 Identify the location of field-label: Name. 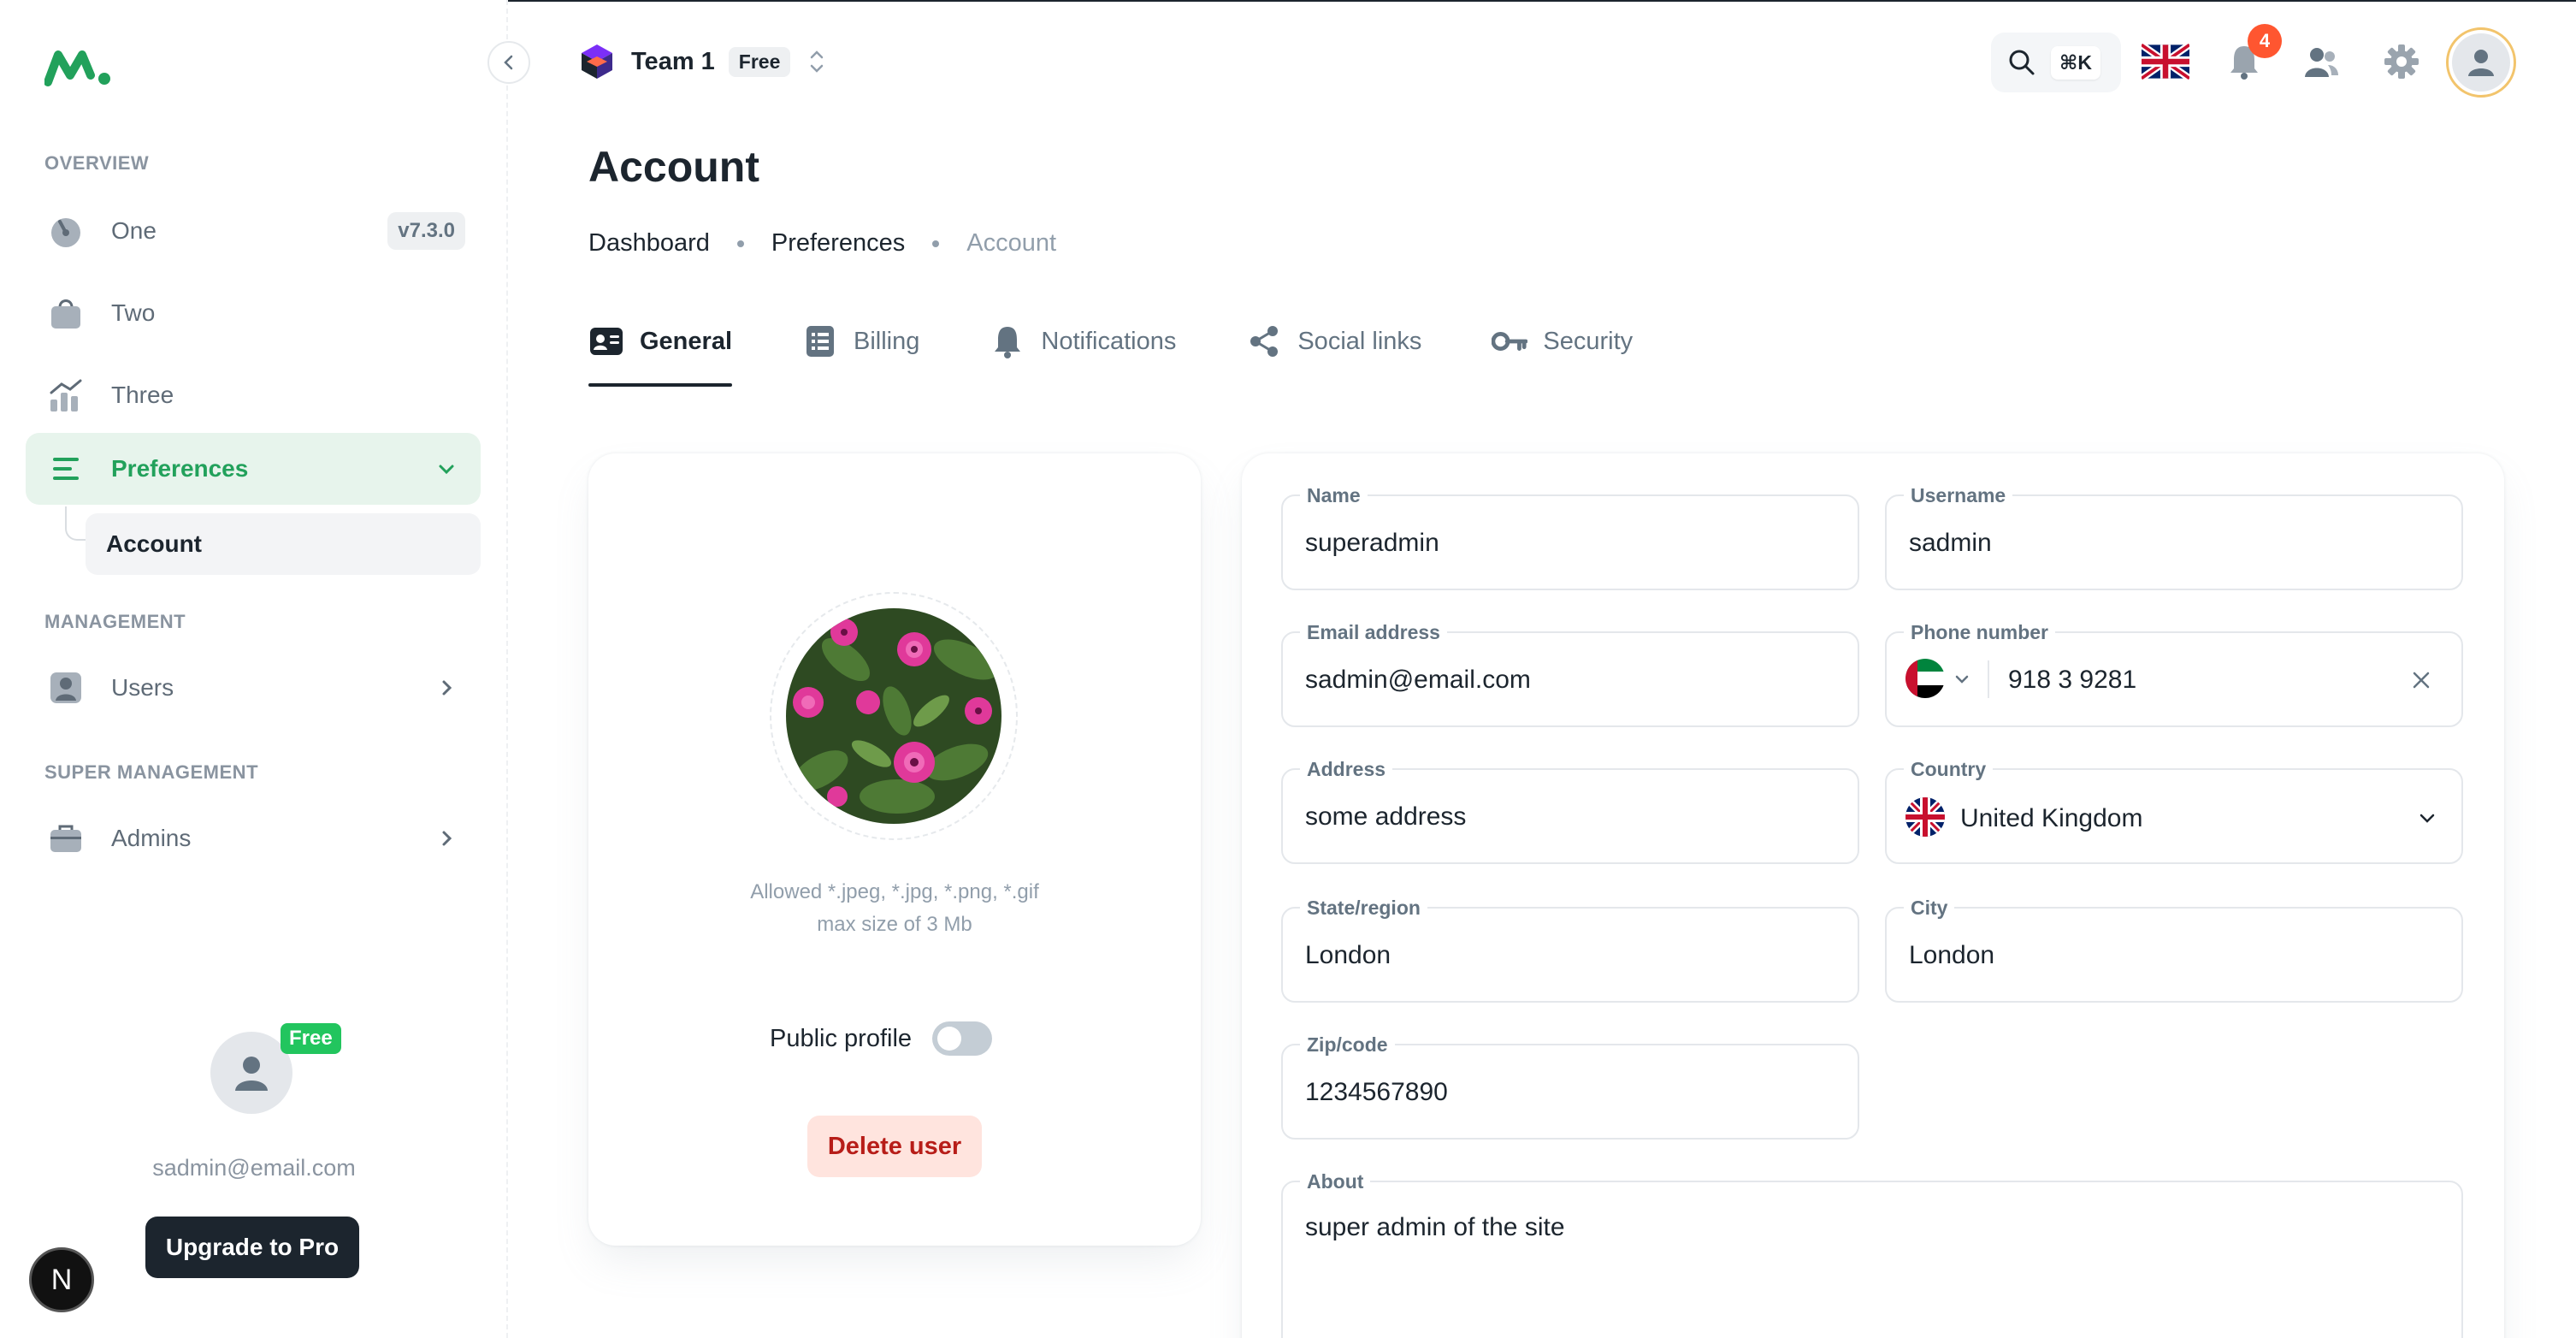
(1334, 495).